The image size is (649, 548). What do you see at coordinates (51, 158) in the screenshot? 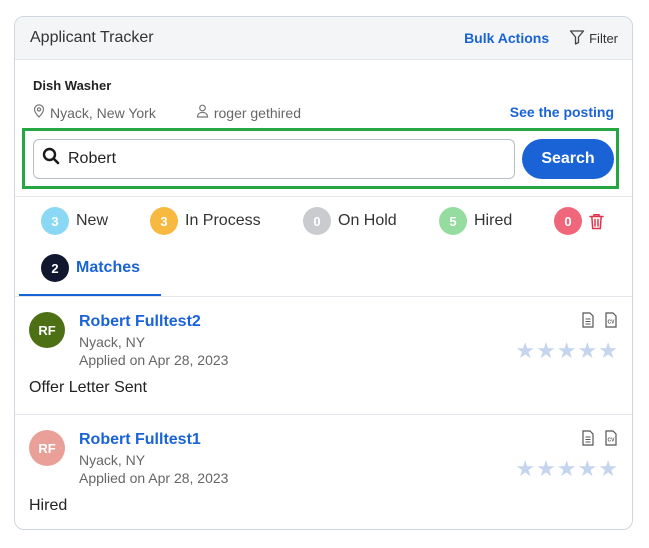
I see `search-icon` at bounding box center [51, 158].